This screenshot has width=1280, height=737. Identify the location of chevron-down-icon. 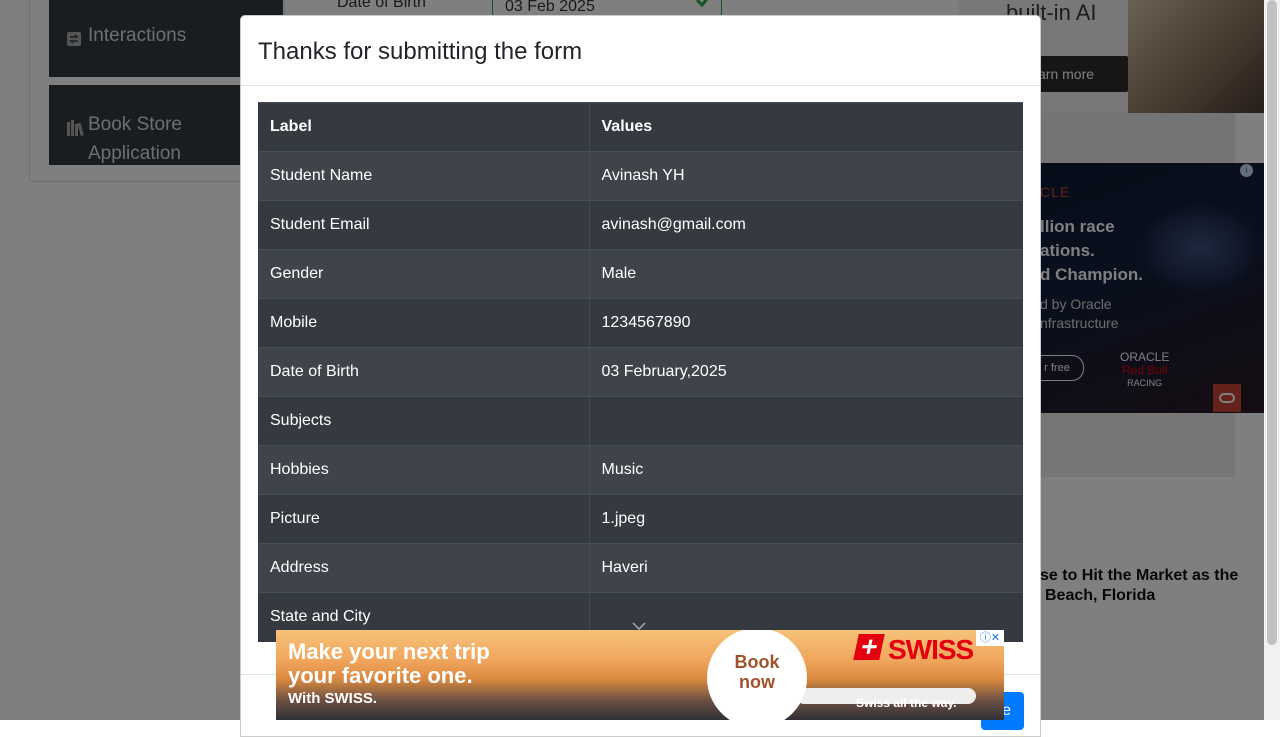
(638, 626).